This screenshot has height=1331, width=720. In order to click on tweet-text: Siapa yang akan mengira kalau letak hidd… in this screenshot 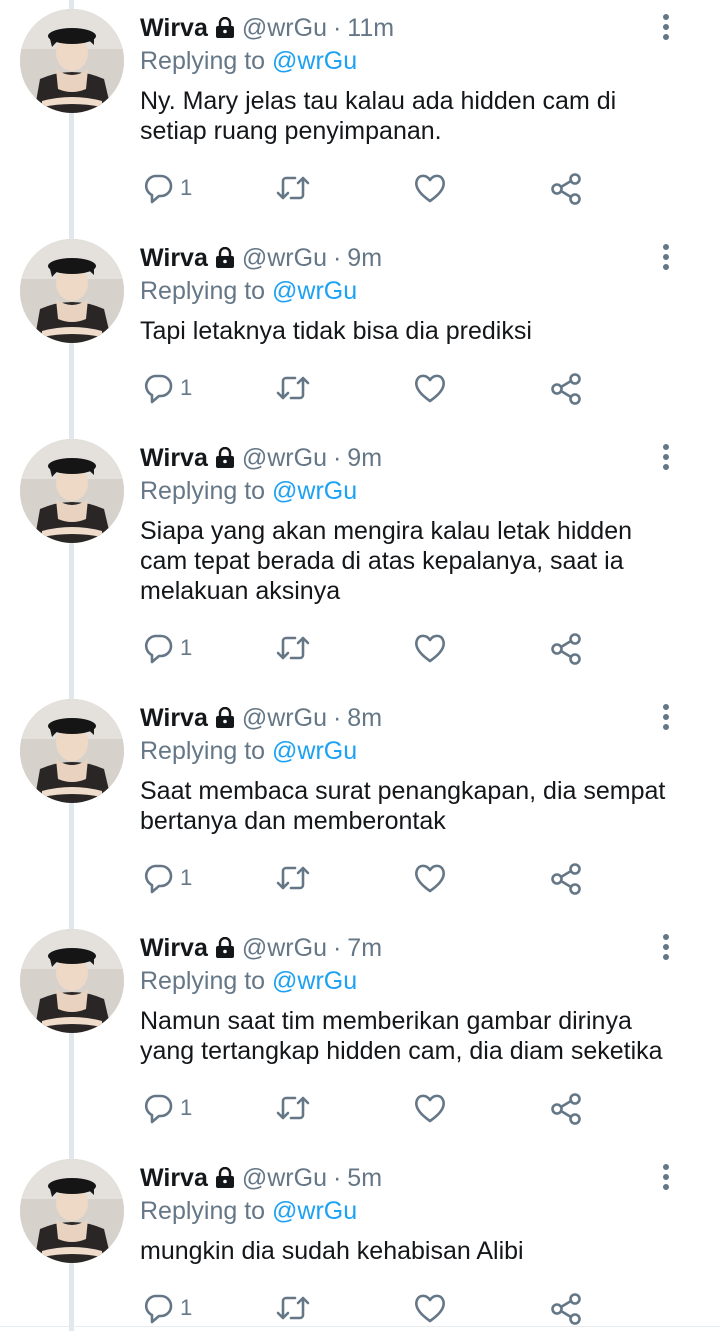, I will do `click(420, 561)`.